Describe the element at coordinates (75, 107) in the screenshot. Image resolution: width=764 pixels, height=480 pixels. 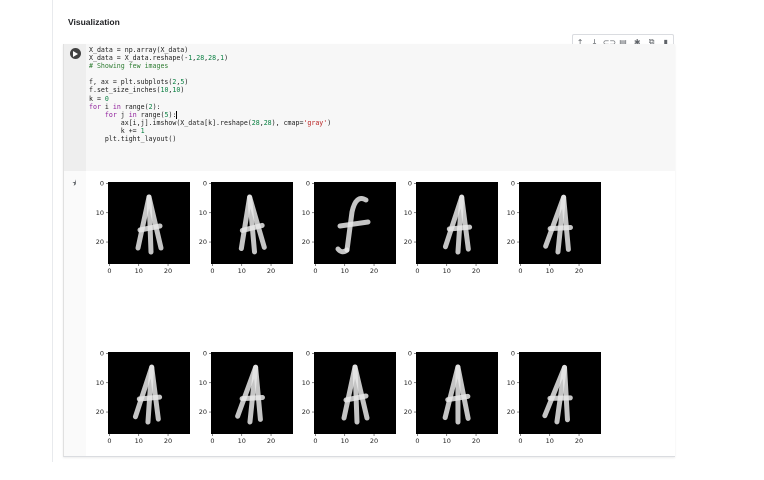
I see `run-gutter` at that location.